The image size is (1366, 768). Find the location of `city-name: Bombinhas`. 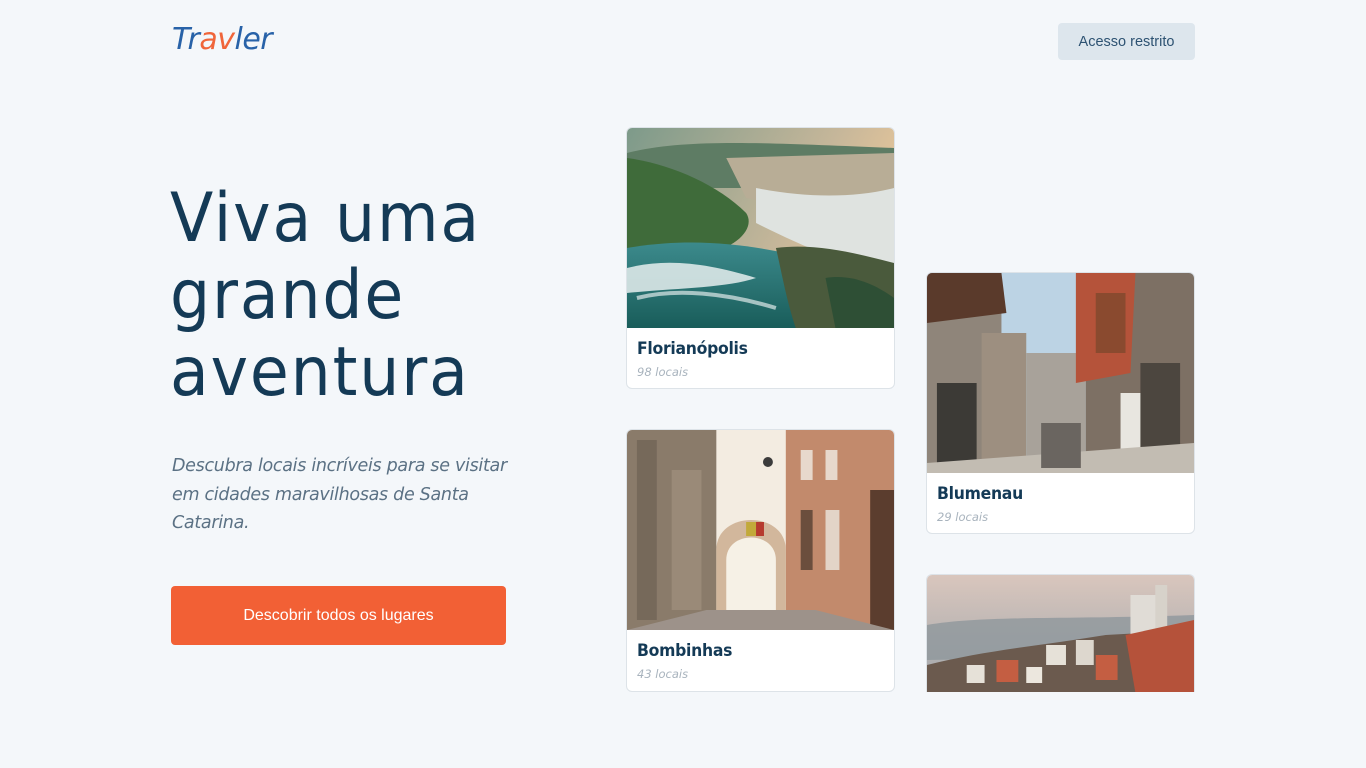

city-name: Bombinhas is located at coordinates (685, 651).